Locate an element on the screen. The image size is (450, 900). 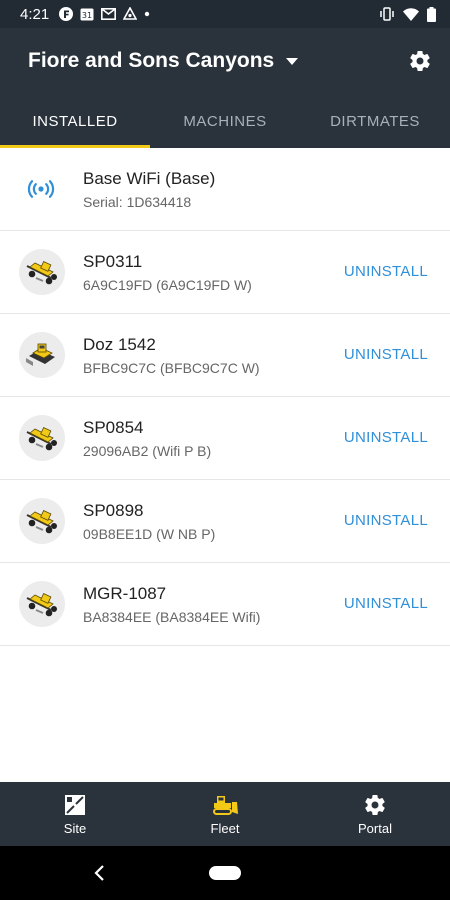
system-nav-bar is located at coordinates (225, 873).